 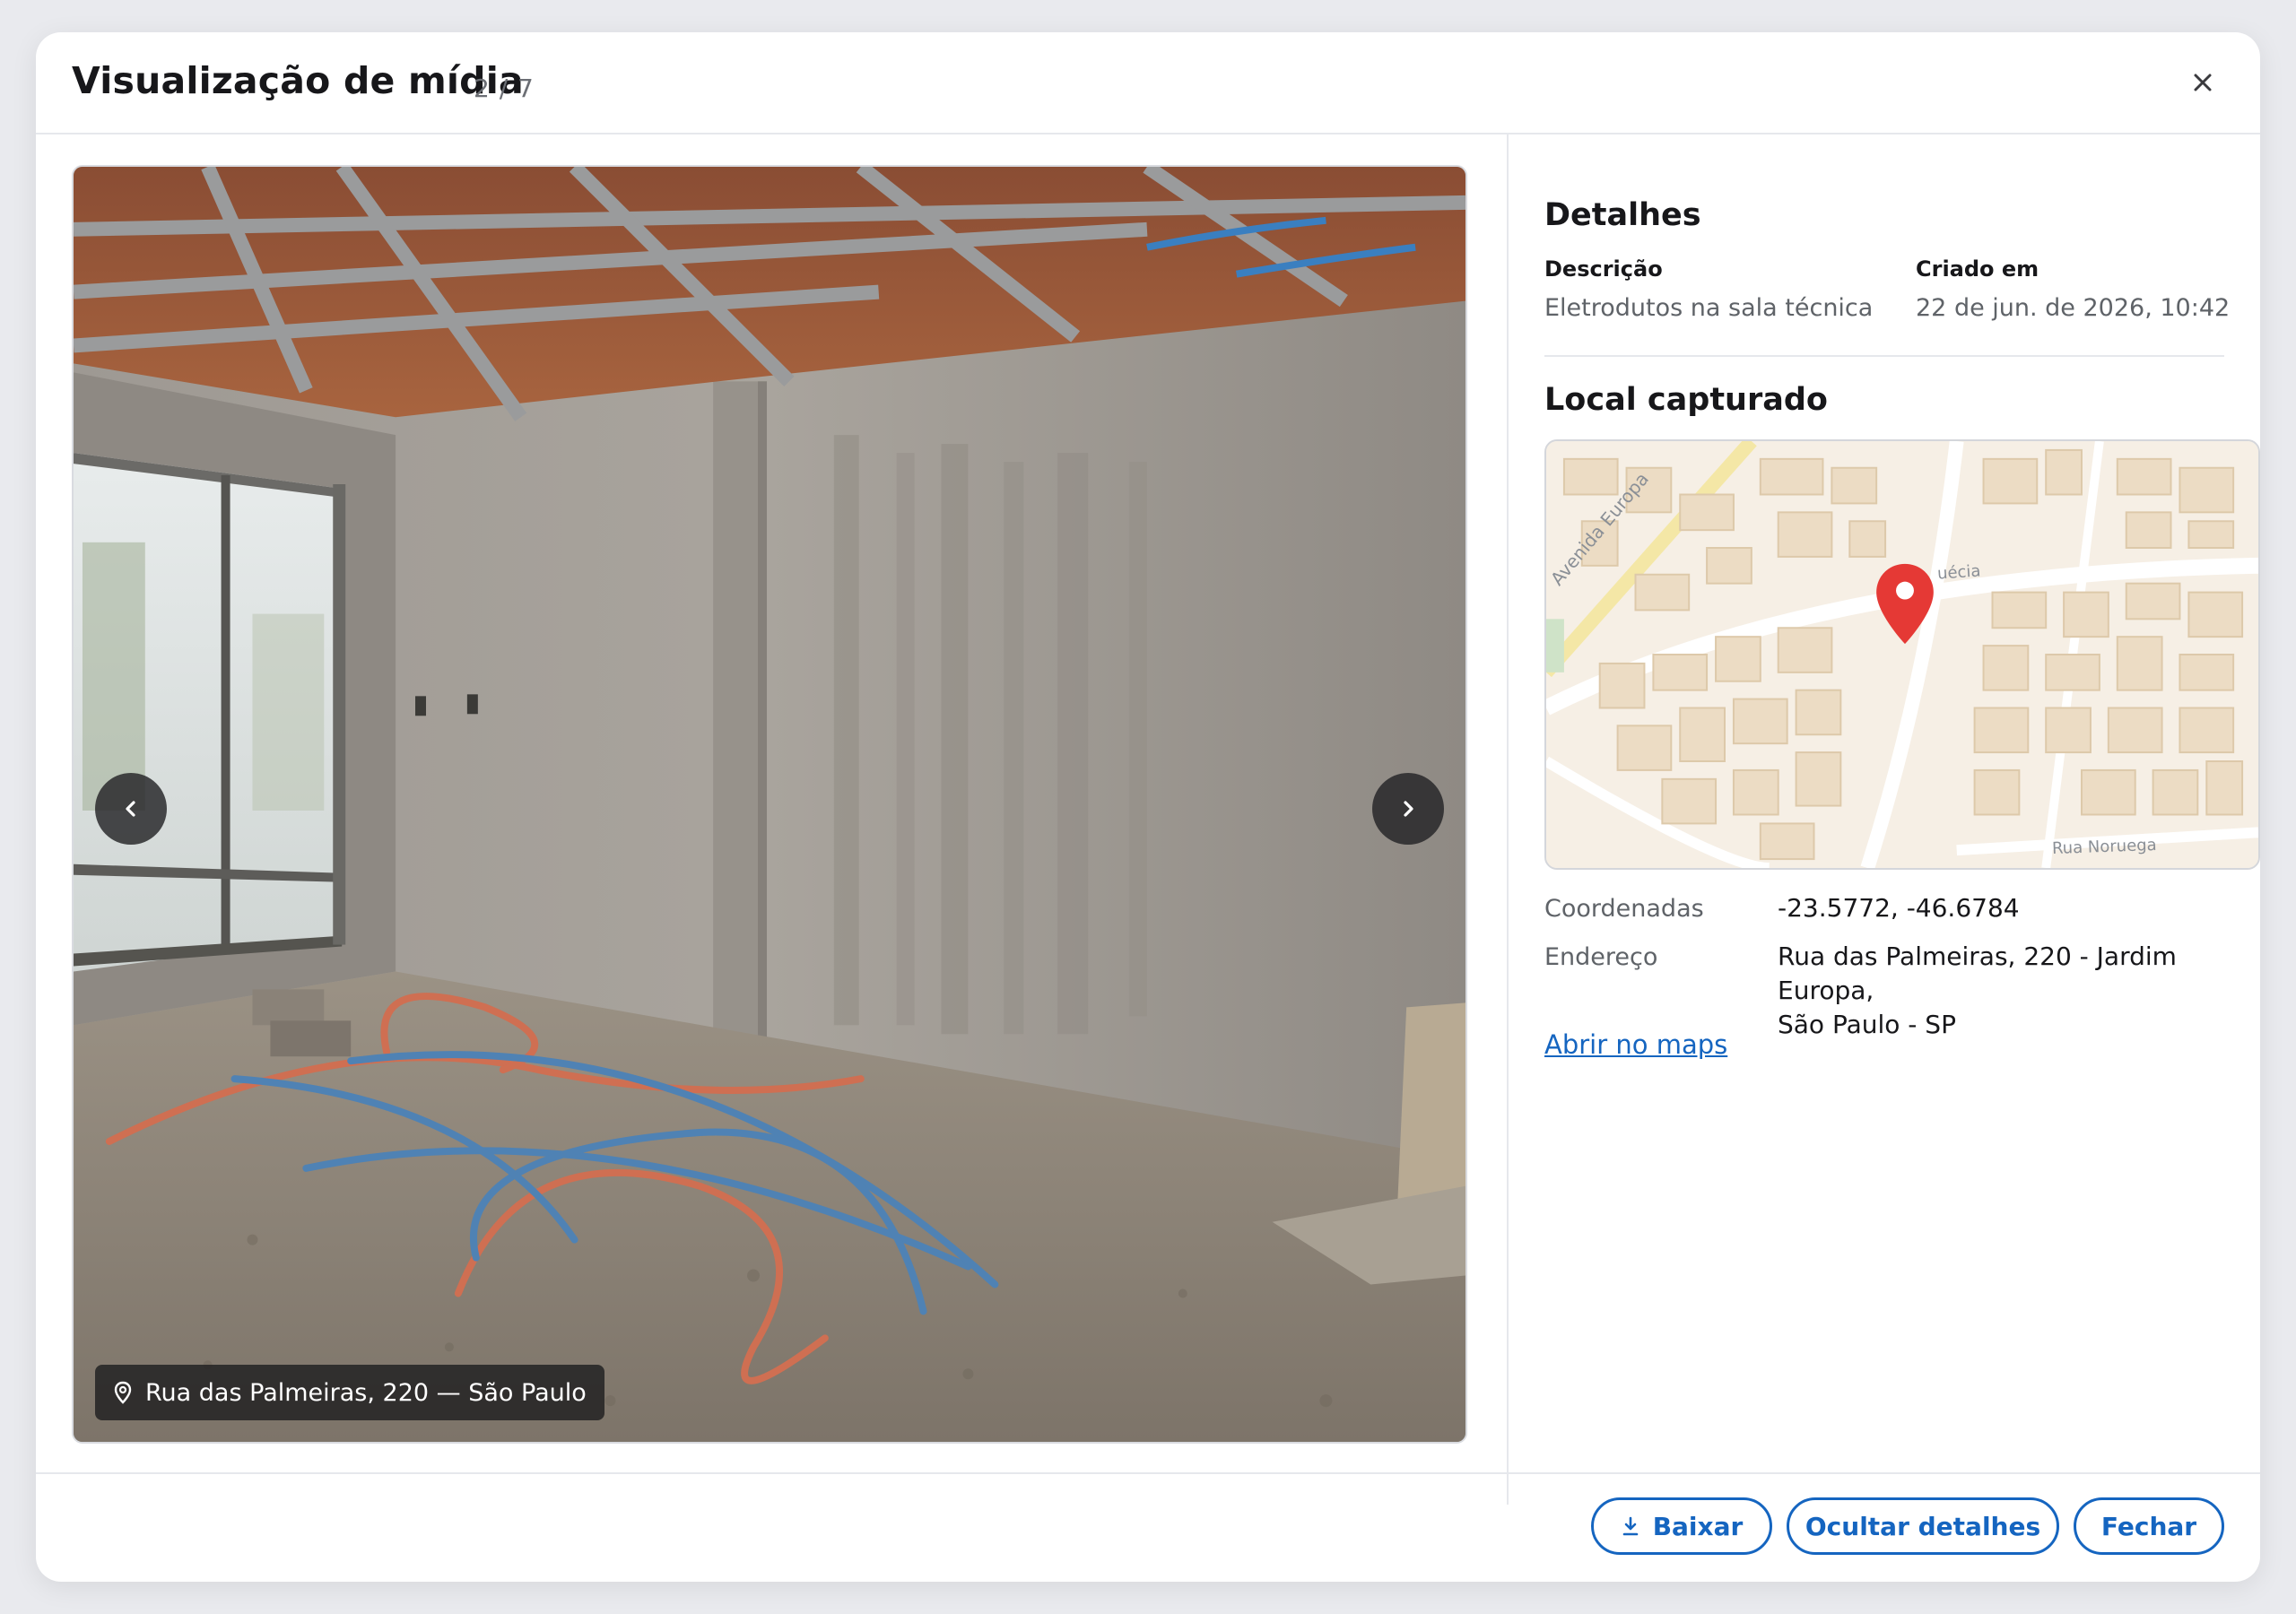 What do you see at coordinates (1977, 973) in the screenshot?
I see `address-line-1: Rua das Palmeiras, 220 - Jardim Europa,` at bounding box center [1977, 973].